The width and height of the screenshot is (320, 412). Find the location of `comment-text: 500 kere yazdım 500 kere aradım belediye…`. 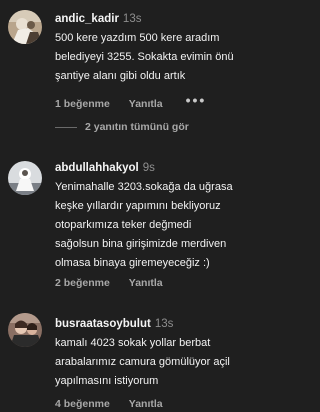

comment-text: 500 kere yazdım 500 kere aradım belediye… is located at coordinates (144, 57).